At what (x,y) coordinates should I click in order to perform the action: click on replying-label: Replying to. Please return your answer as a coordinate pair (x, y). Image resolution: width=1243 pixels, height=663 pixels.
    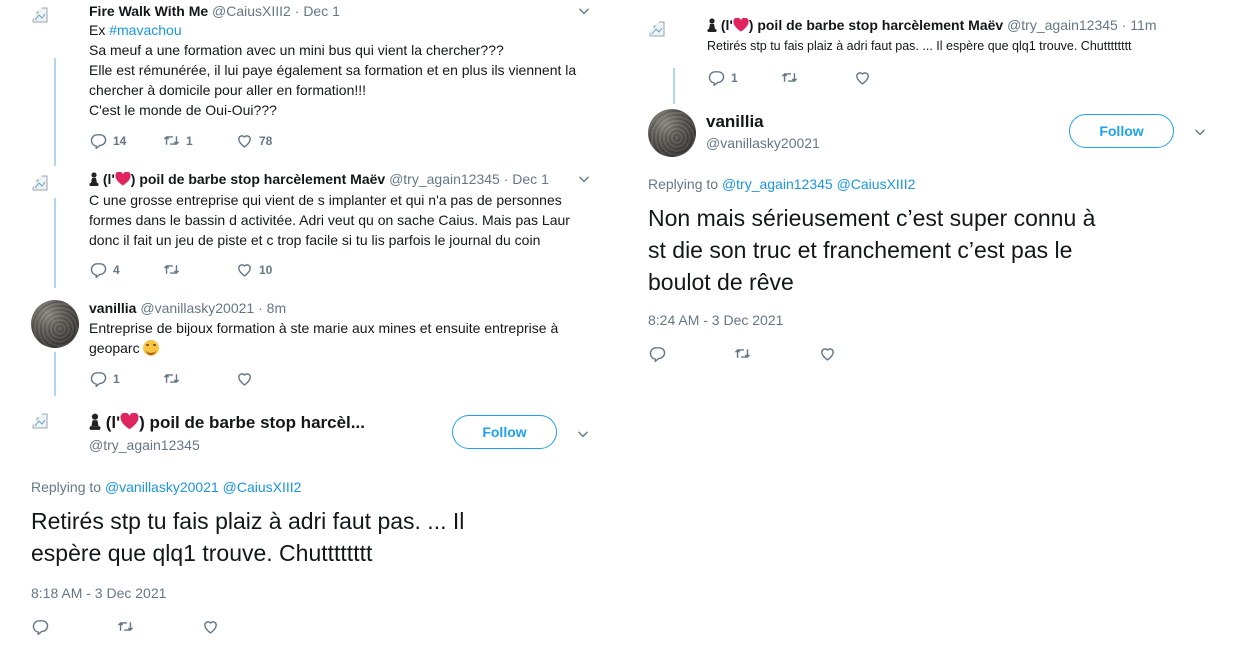
    Looking at the image, I should click on (66, 487).